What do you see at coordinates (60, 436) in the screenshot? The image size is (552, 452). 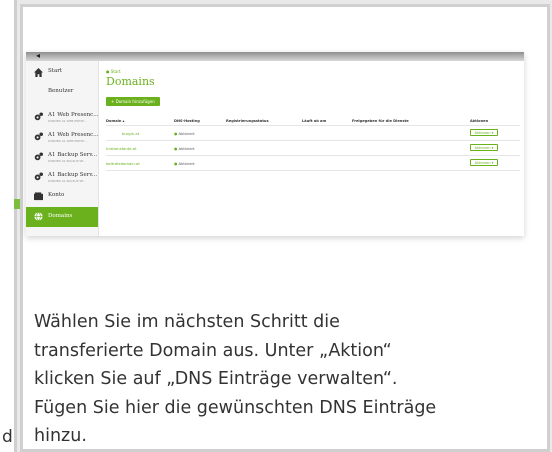 I see `instruction-line: hinzu.` at bounding box center [60, 436].